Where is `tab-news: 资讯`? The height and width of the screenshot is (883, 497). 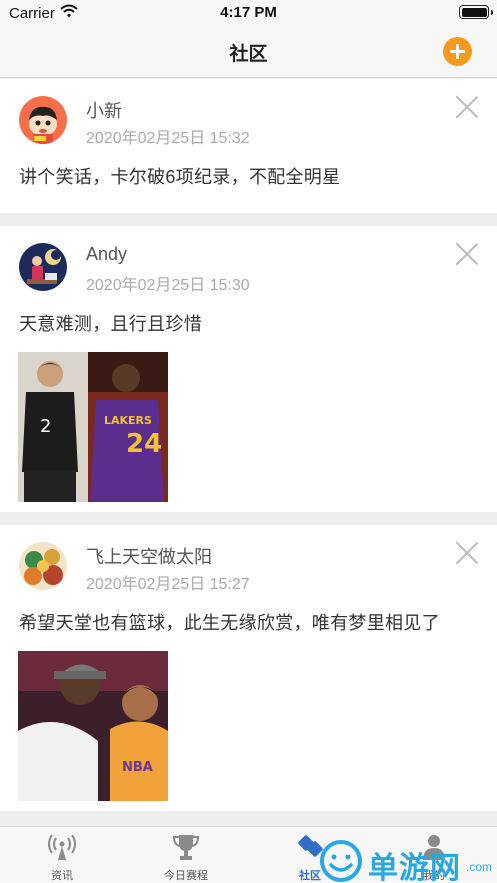 tab-news: 资讯 is located at coordinates (62, 855).